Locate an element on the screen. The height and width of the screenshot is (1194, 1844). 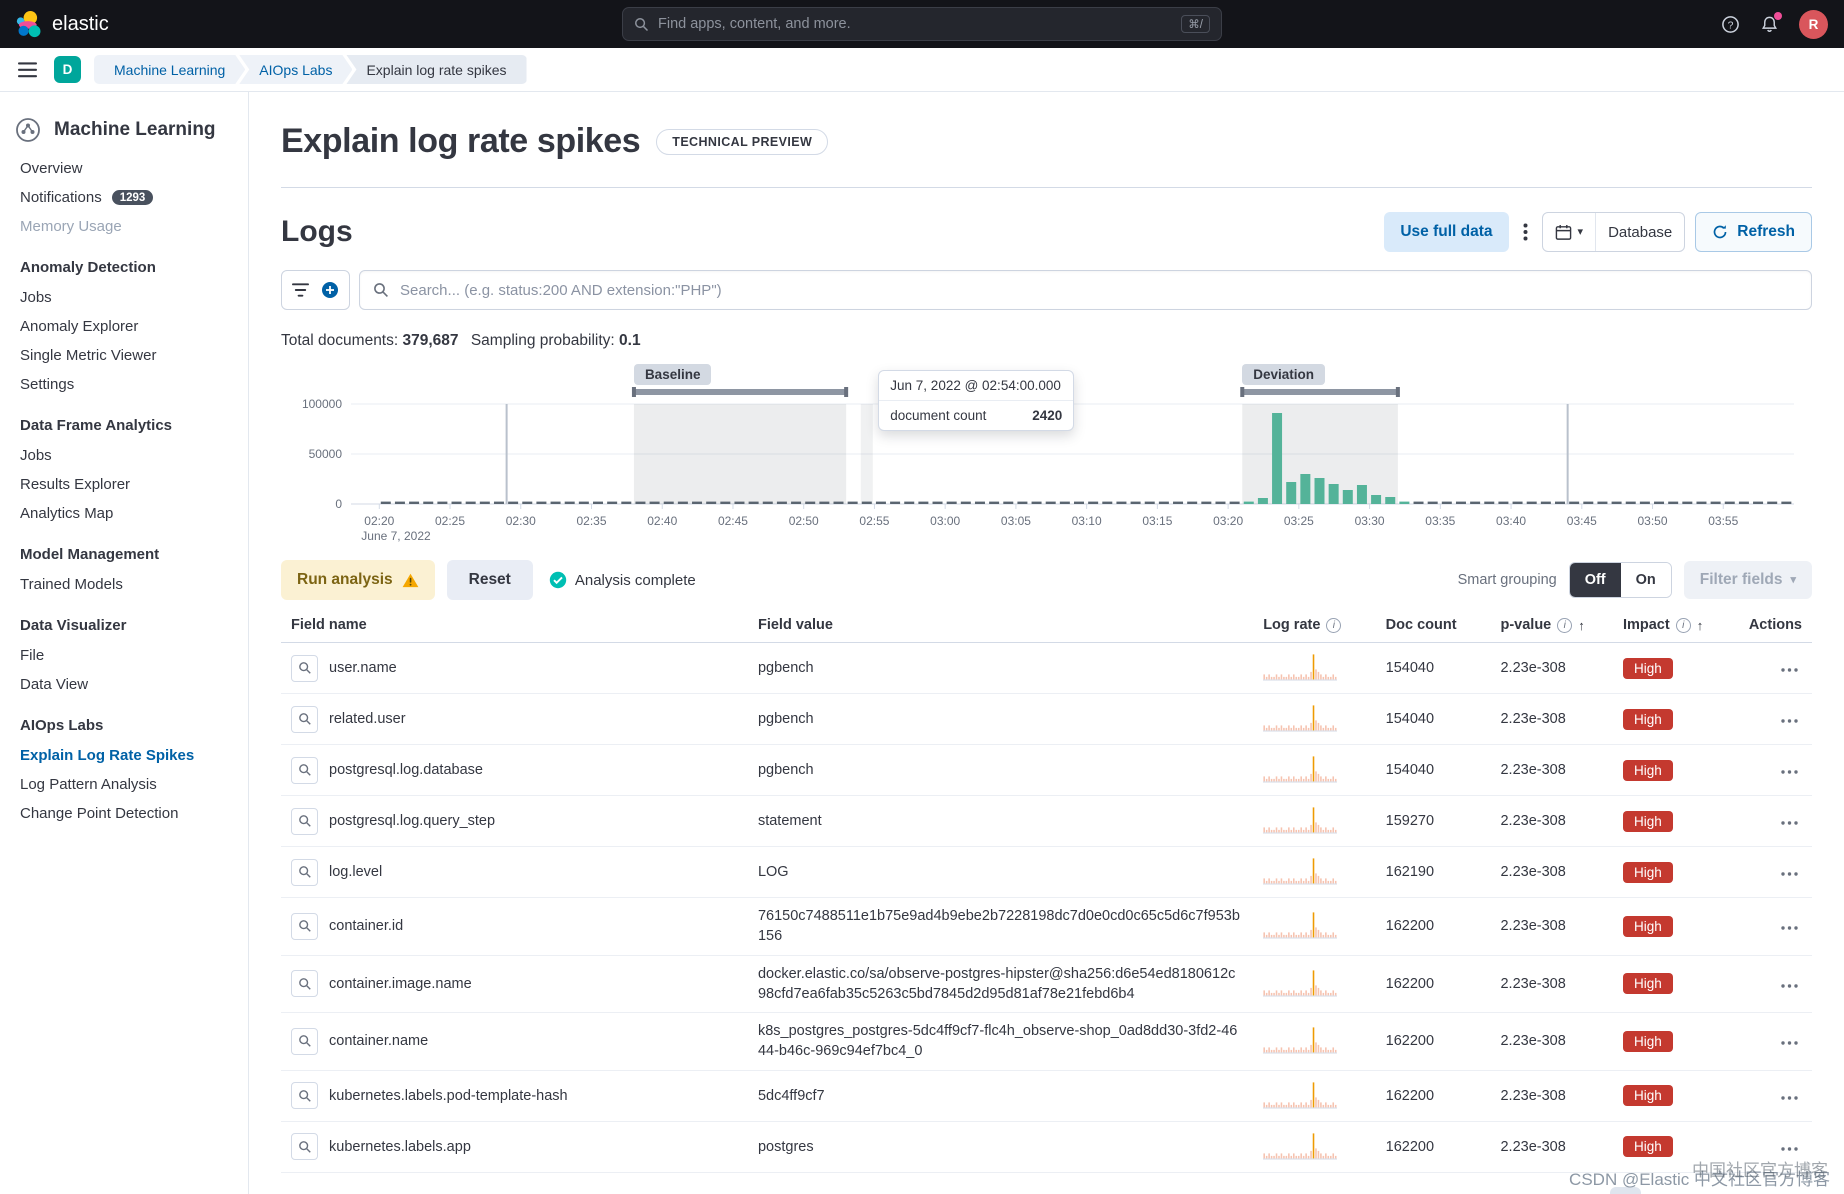
elastic-home-link: elastic is located at coordinates (62, 24).